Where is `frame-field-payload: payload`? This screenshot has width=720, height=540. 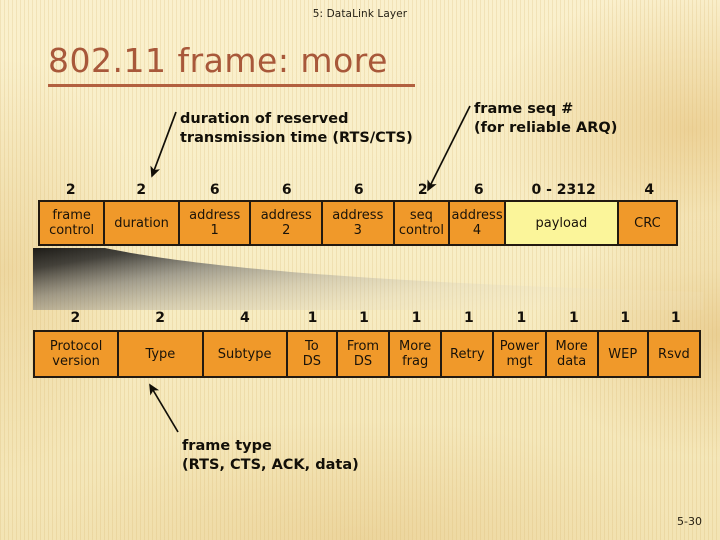 frame-field-payload: payload is located at coordinates (562, 223).